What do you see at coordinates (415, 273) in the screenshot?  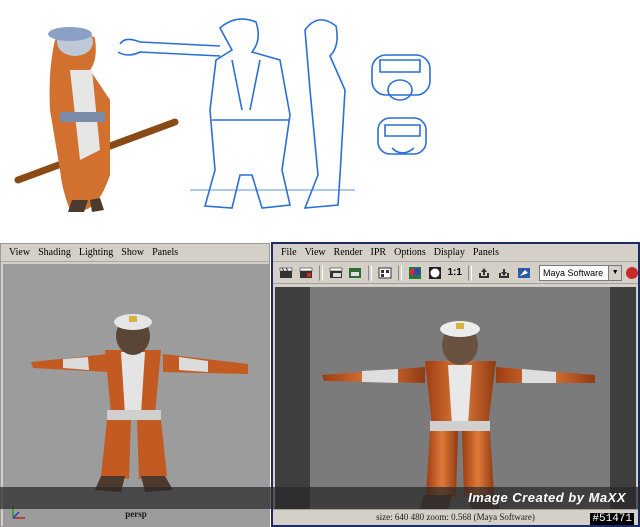 I see `rgb-channel-icon` at bounding box center [415, 273].